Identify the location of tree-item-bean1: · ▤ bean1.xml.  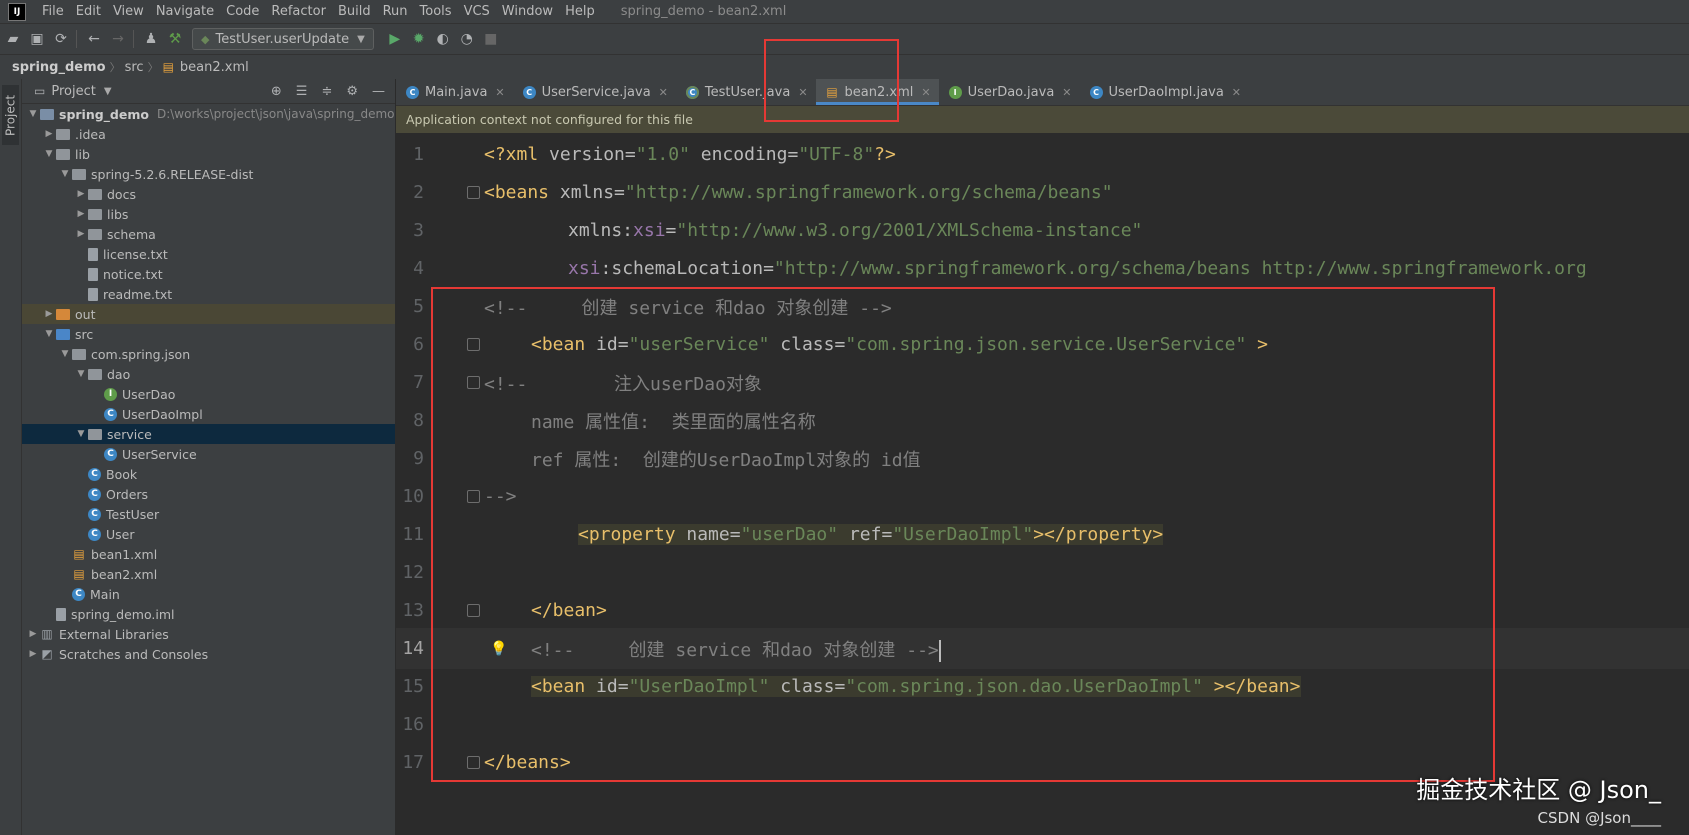
(208, 554).